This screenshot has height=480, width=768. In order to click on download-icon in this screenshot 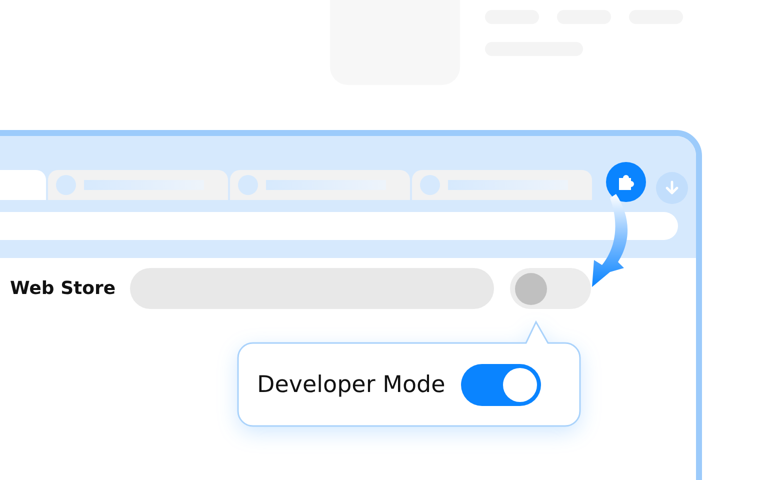, I will do `click(672, 188)`.